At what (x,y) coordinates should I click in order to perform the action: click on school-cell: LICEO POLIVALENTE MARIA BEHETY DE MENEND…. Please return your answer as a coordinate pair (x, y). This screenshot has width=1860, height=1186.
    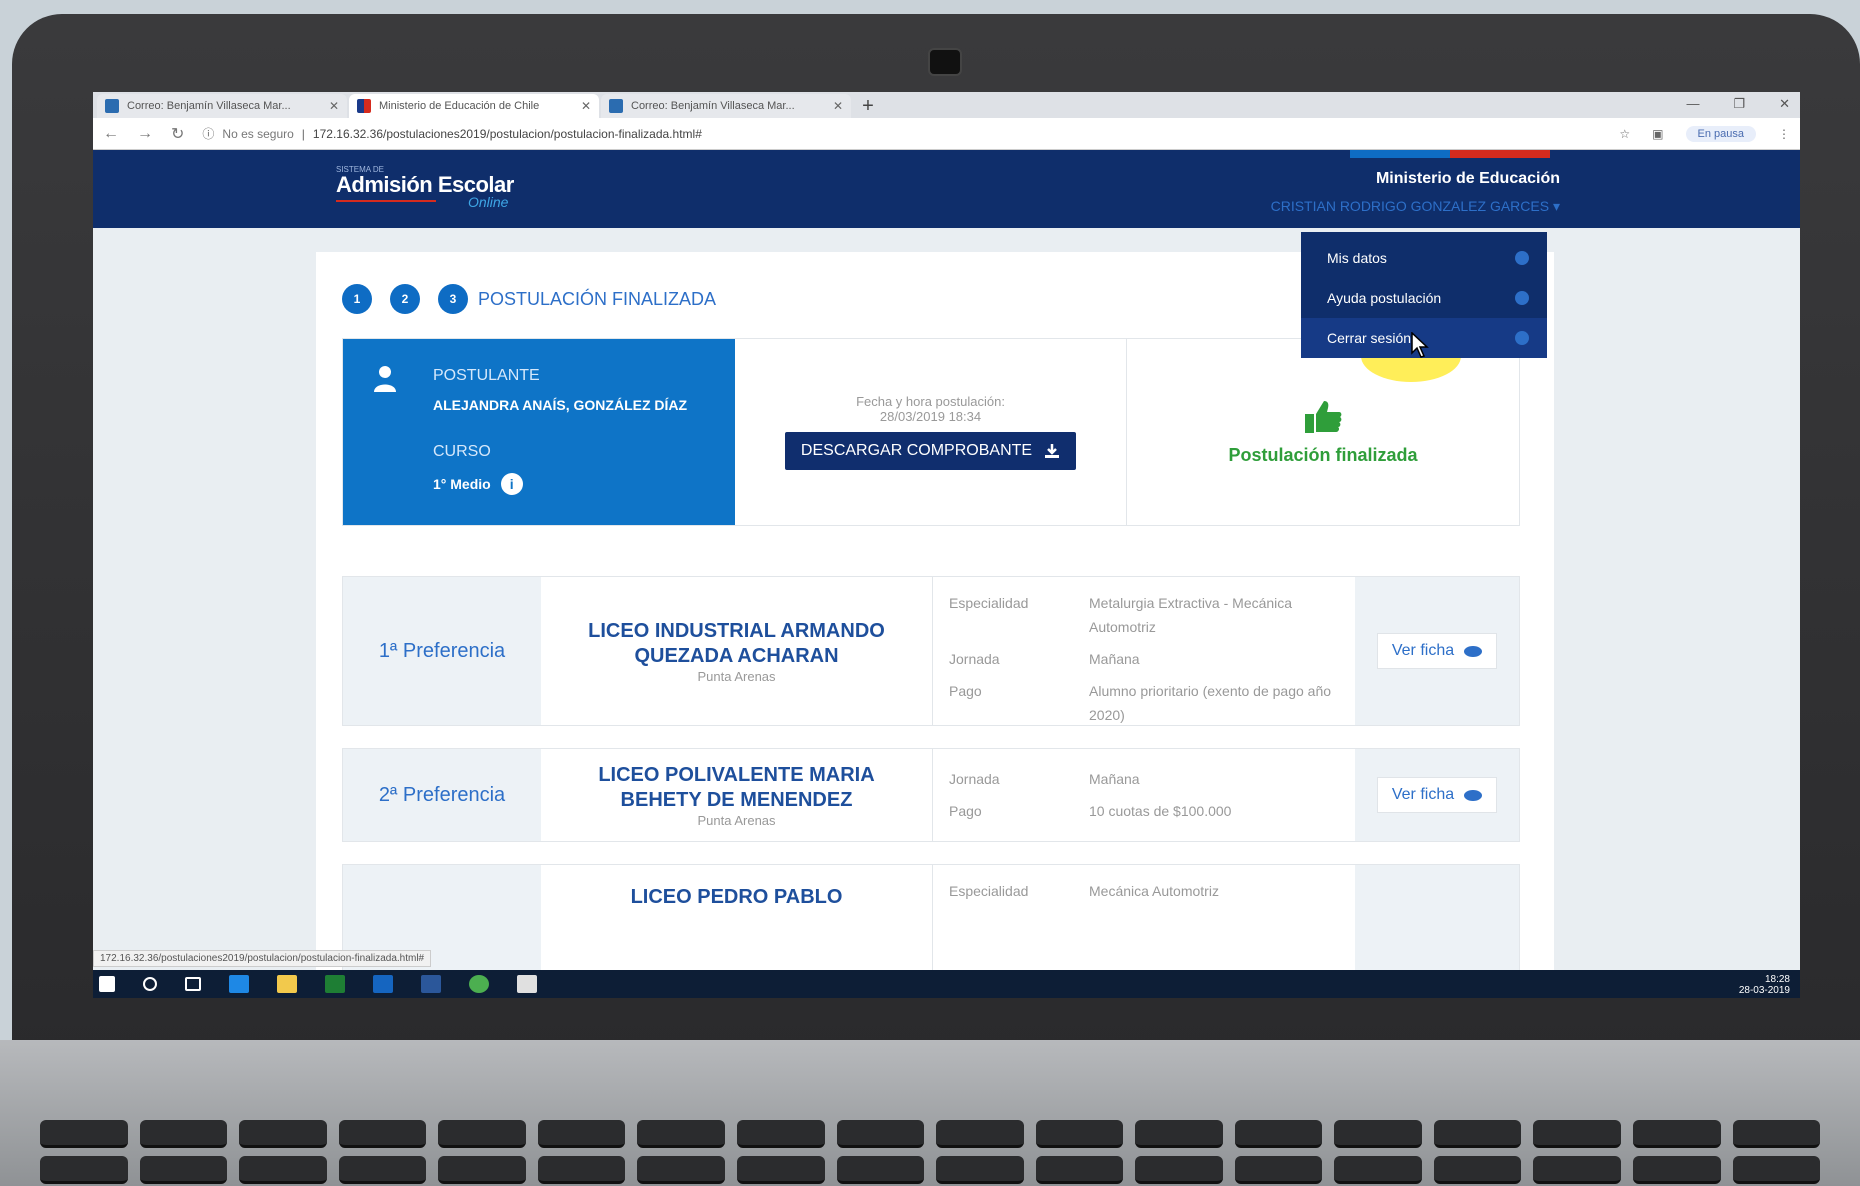
    Looking at the image, I should click on (737, 795).